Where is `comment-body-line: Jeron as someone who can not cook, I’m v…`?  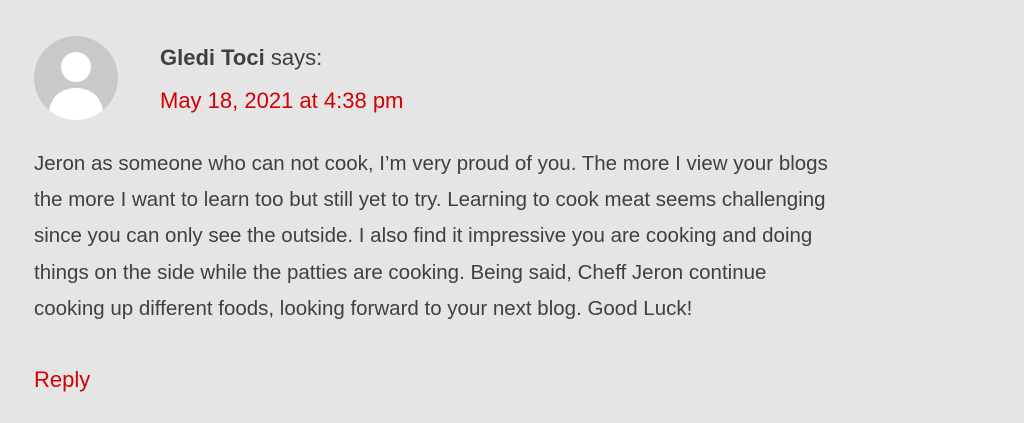 comment-body-line: Jeron as someone who can not cook, I’m v… is located at coordinates (431, 163).